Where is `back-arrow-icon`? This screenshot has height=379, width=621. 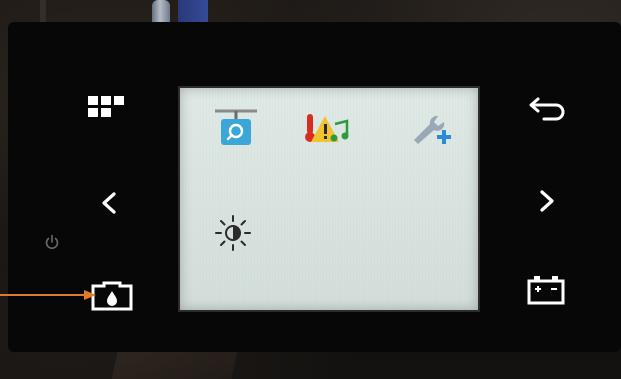
back-arrow-icon is located at coordinates (548, 108).